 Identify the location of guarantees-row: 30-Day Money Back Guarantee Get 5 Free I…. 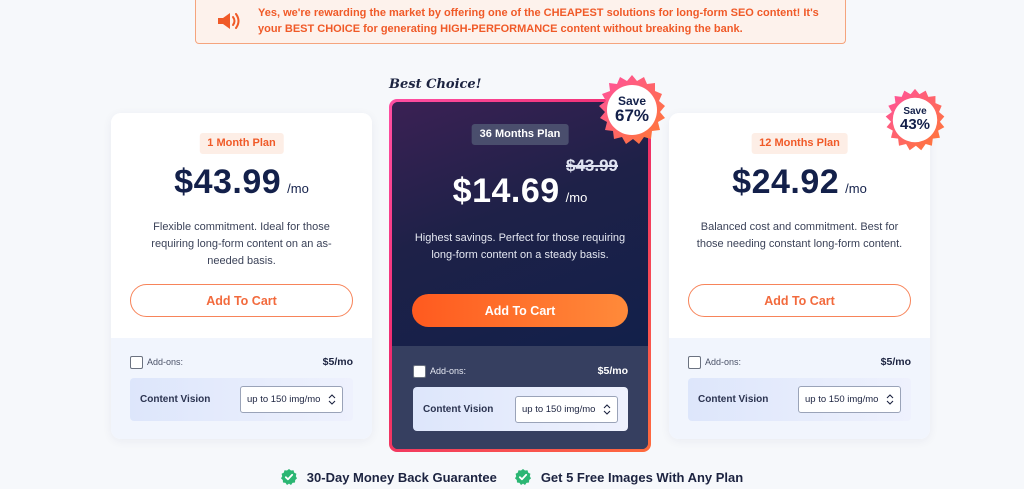
(512, 477).